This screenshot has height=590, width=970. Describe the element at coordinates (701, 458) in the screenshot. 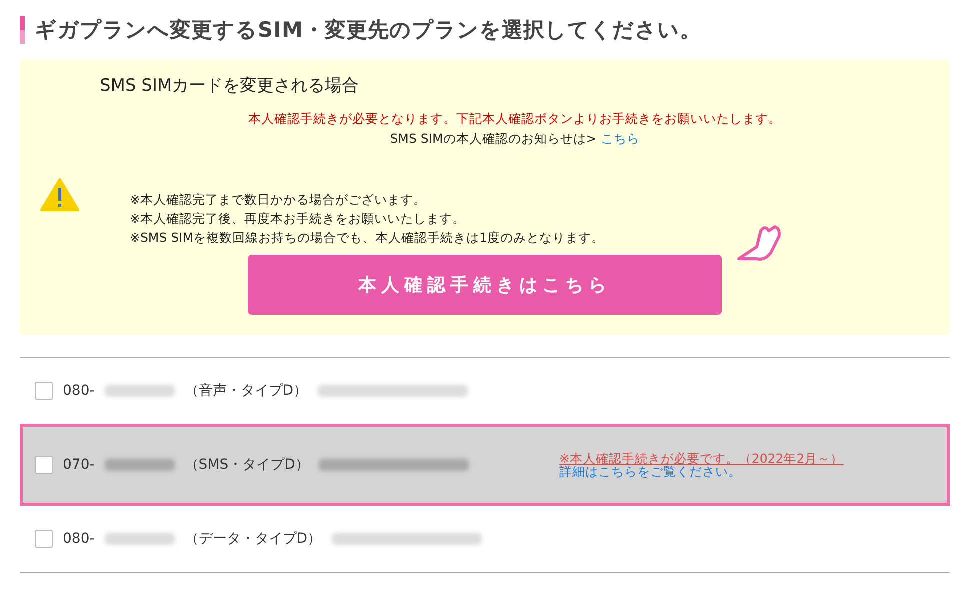

I see `verification-notice-text: ※本人確認手続きが必要です。（2022年2月～）` at that location.